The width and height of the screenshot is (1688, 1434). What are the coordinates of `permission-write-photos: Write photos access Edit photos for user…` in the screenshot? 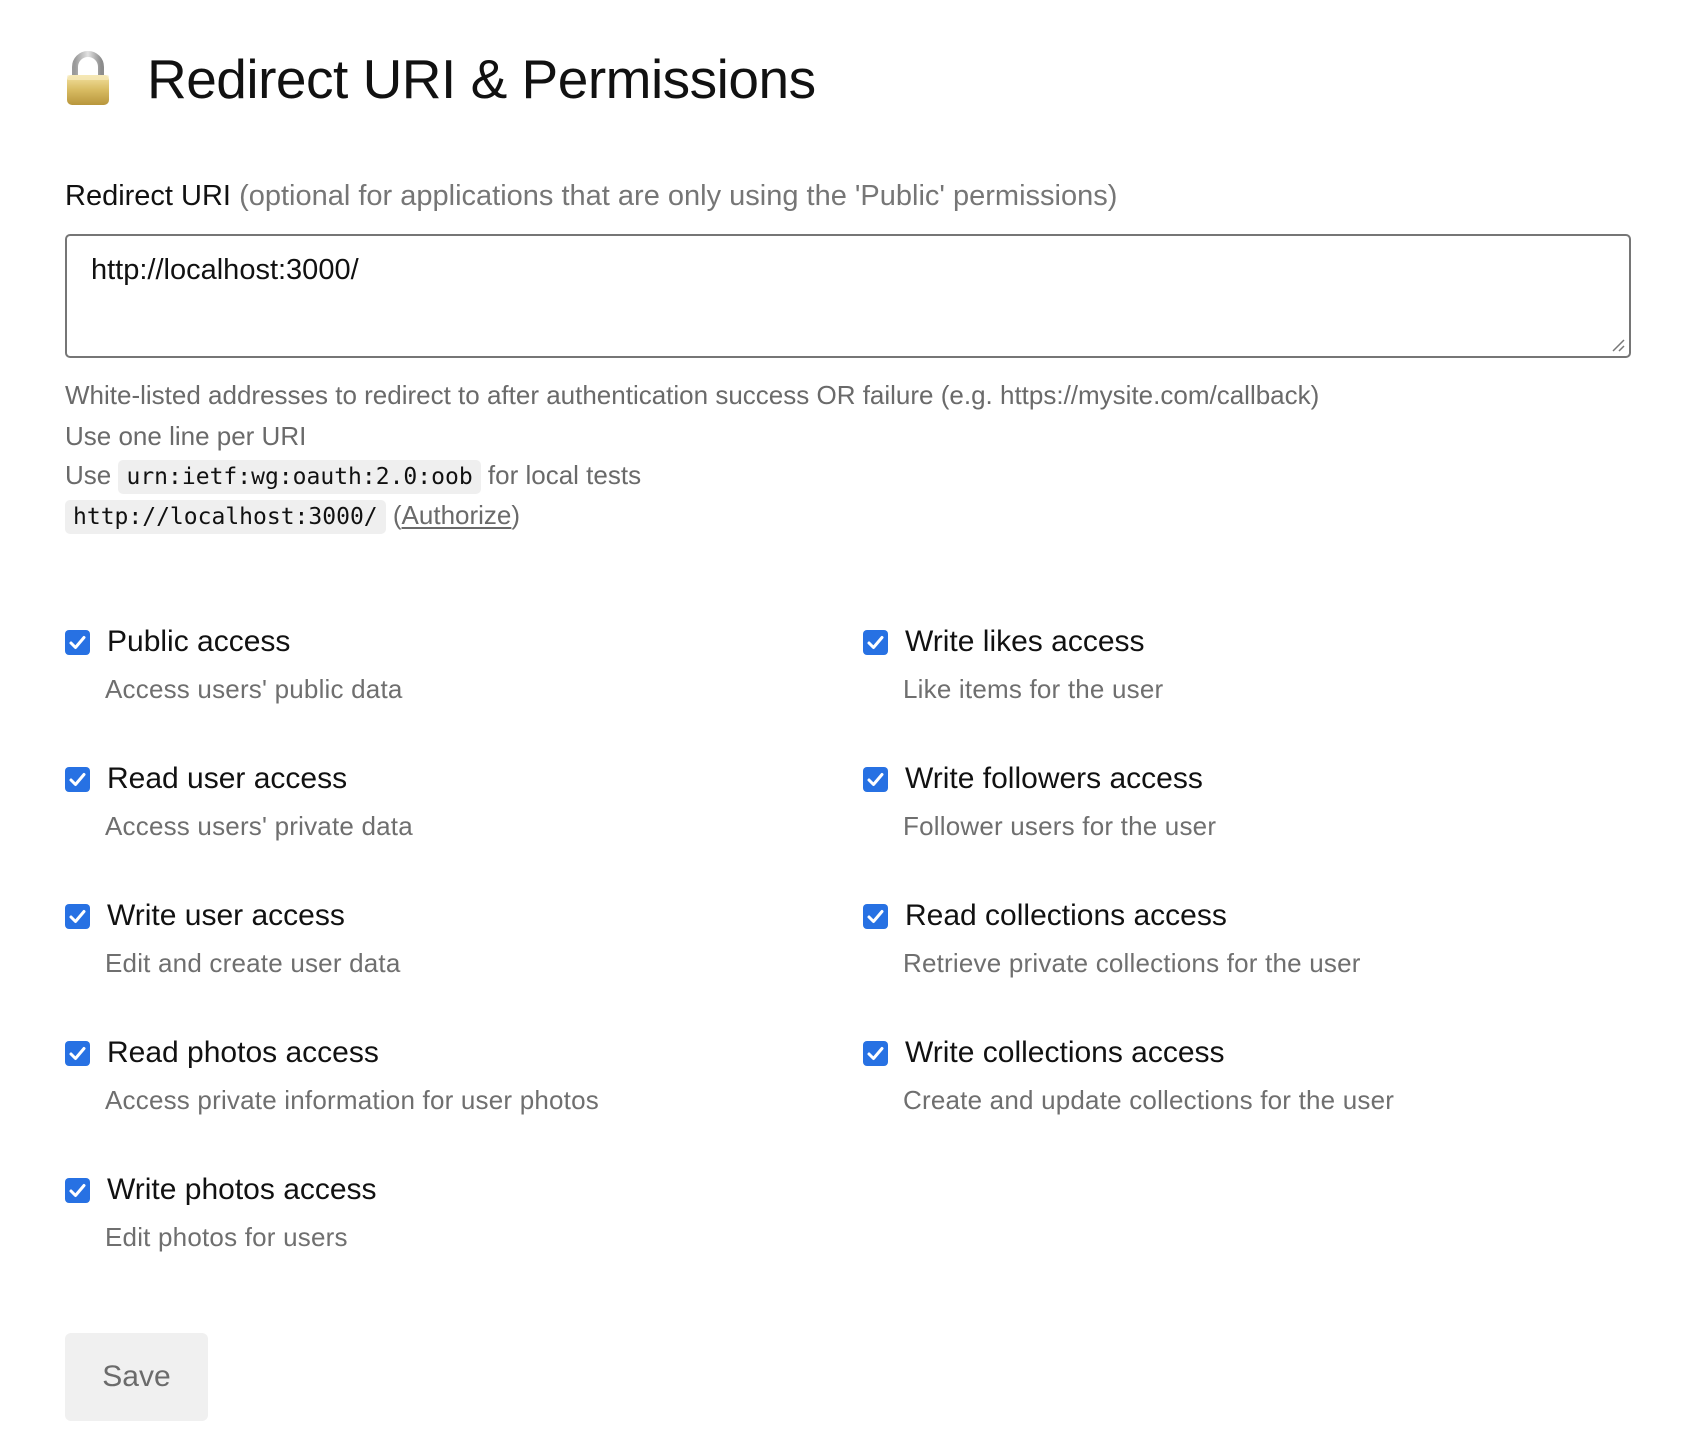 It's located at (445, 1211).